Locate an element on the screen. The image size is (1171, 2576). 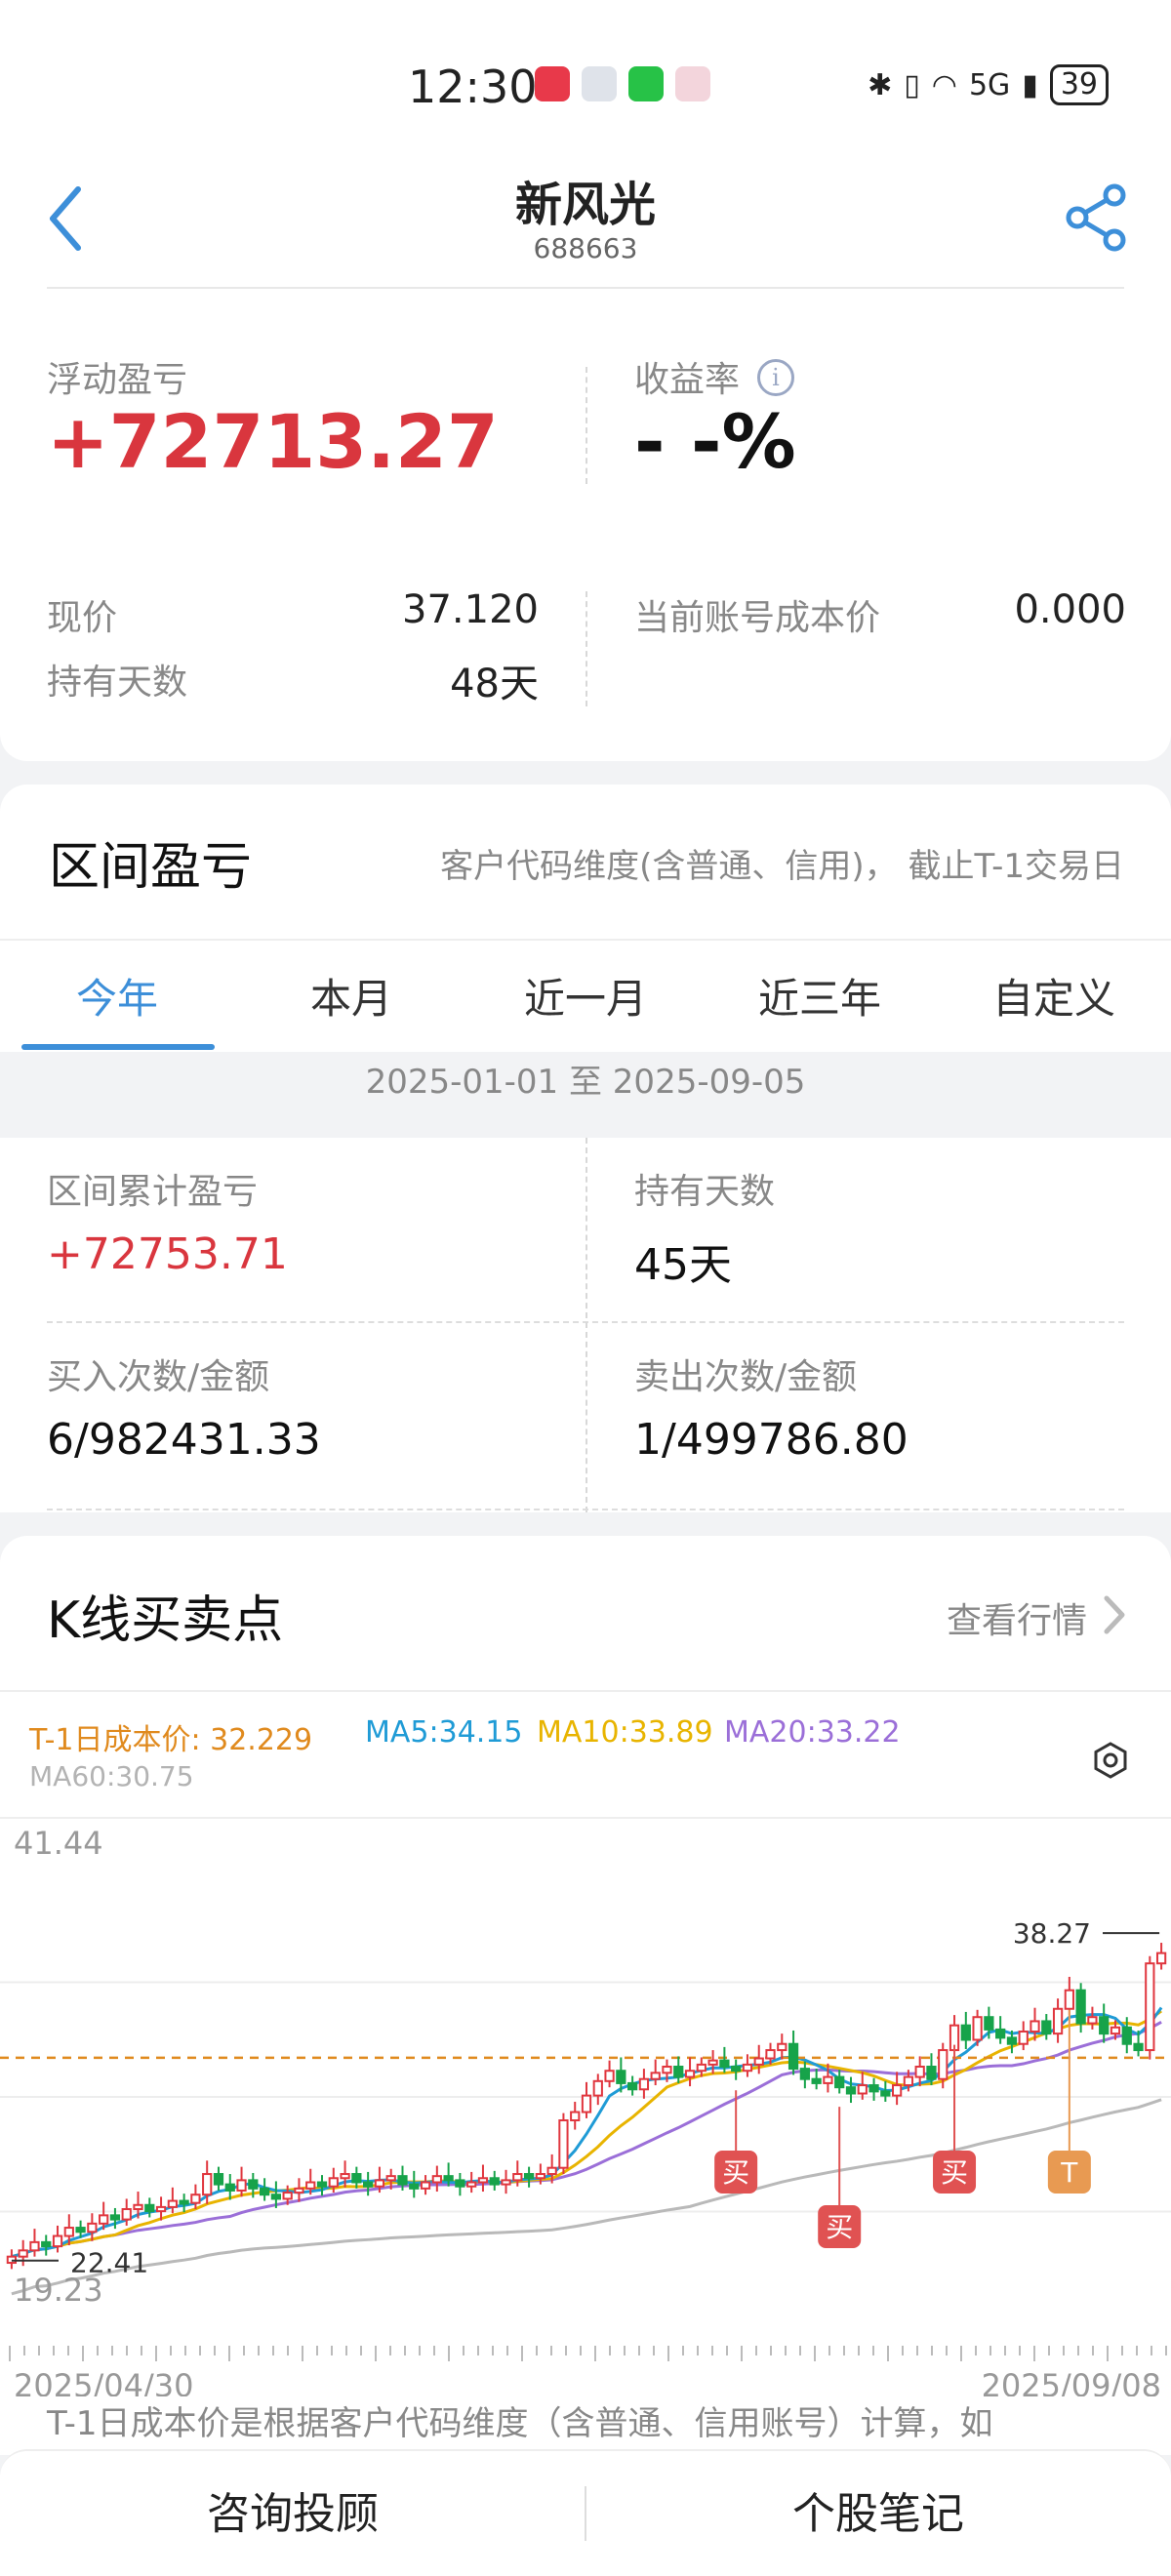
share-icon is located at coordinates (1096, 217).